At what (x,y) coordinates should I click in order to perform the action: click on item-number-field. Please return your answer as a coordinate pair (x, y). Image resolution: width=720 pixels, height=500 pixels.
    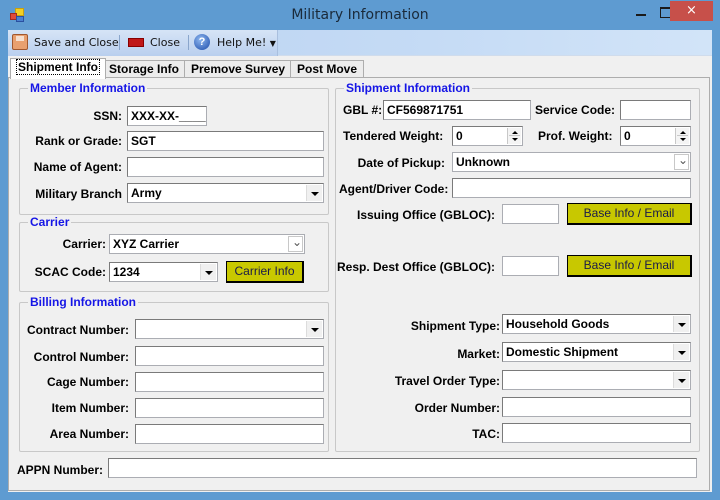
    Looking at the image, I should click on (229, 408).